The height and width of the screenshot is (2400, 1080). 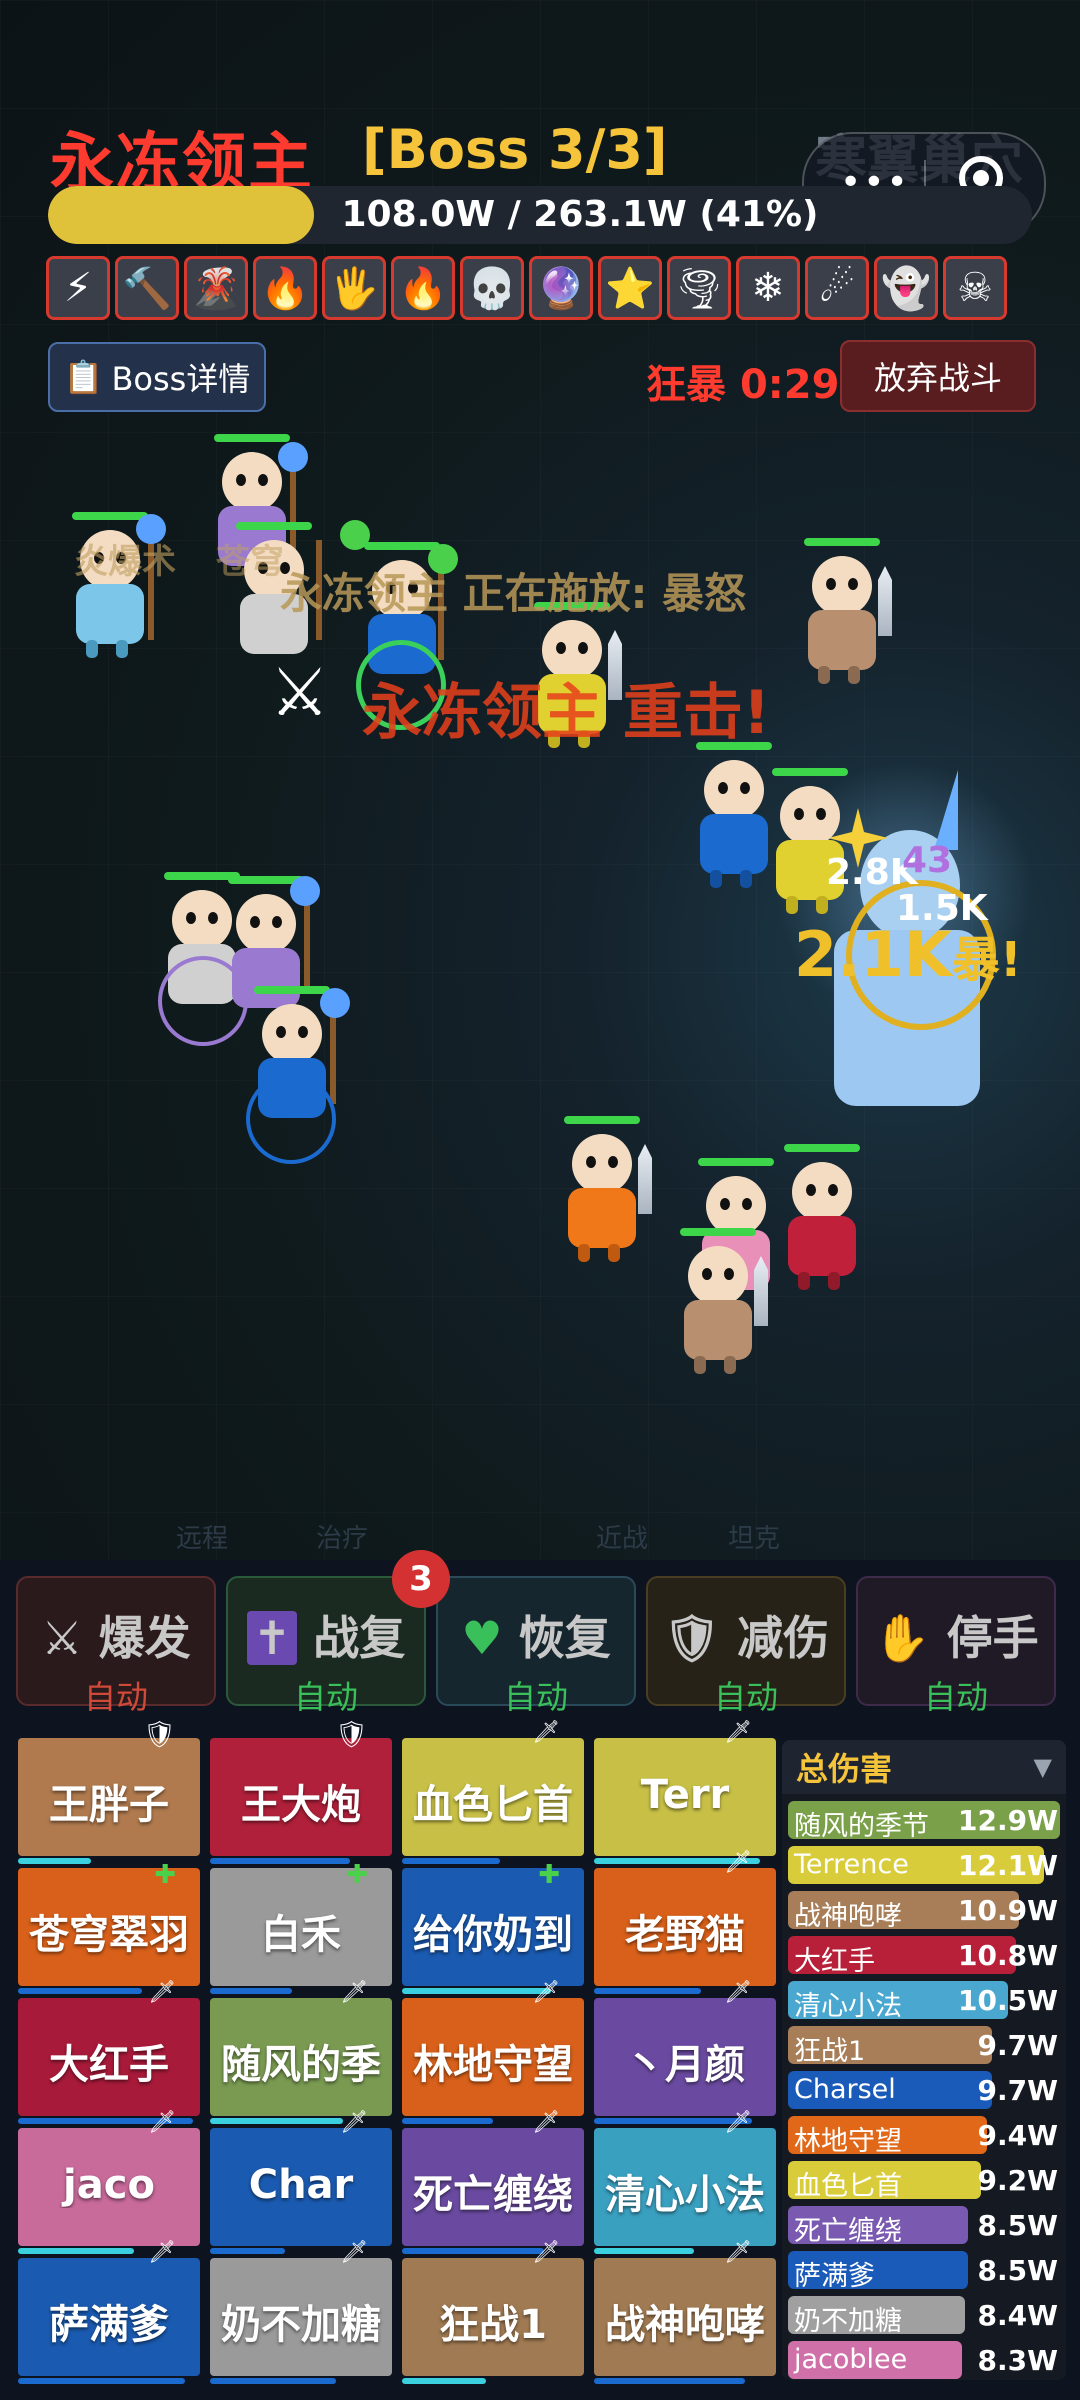 I want to click on tank-shield-icon: 🛡, so click(x=351, y=1735).